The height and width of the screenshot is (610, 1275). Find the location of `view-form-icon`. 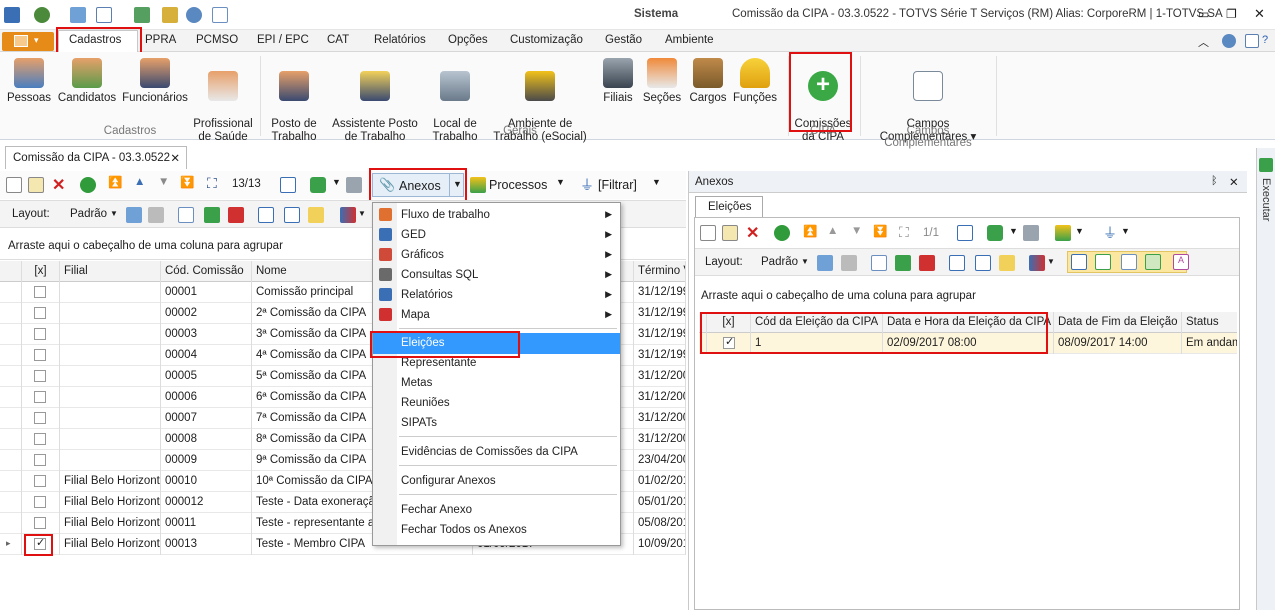

view-form-icon is located at coordinates (1103, 262).